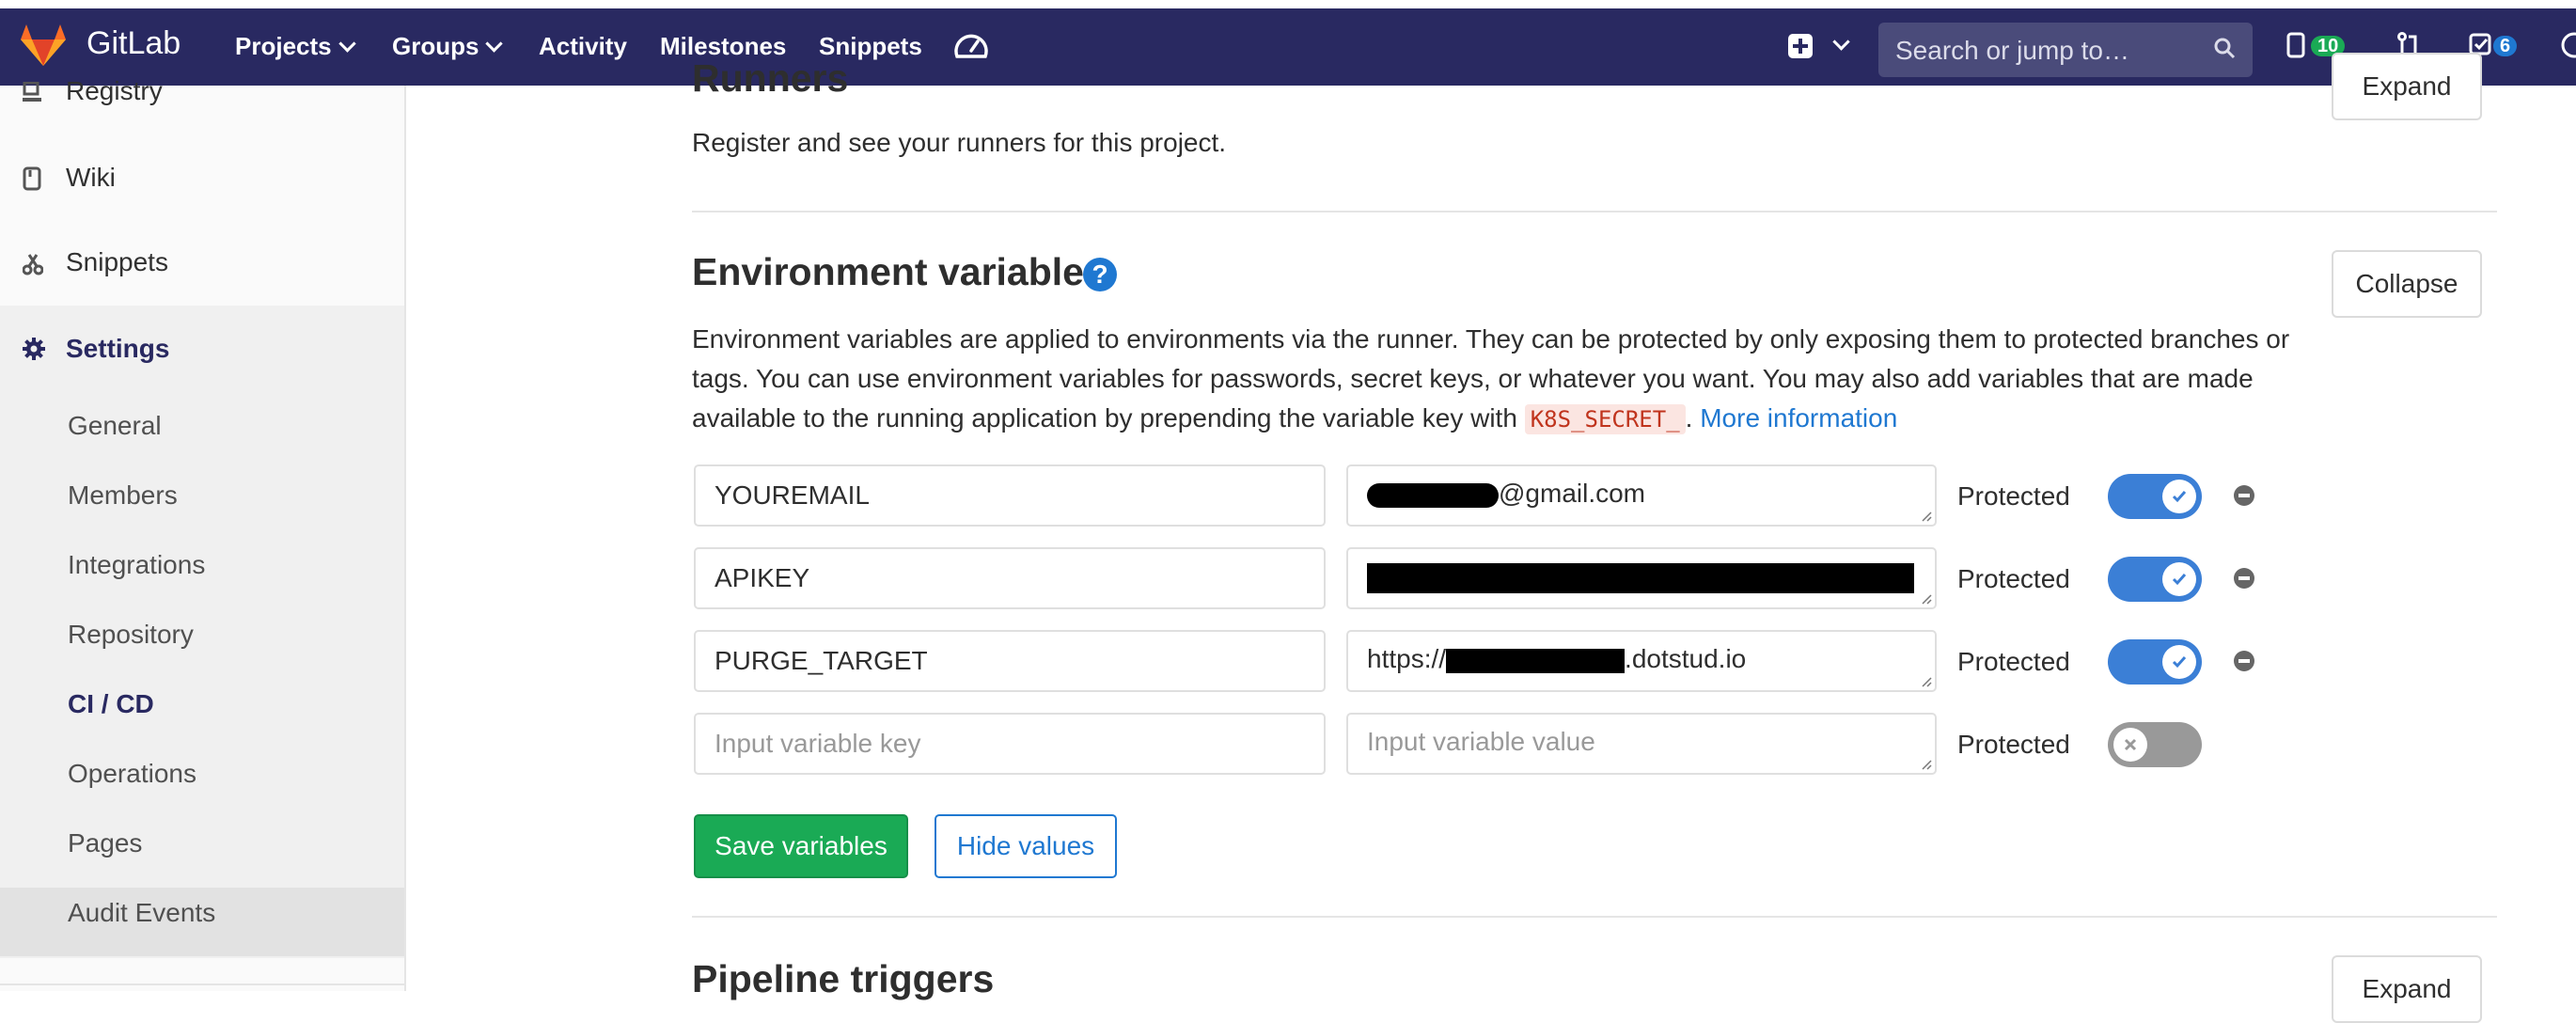  Describe the element at coordinates (111, 704) in the screenshot. I see `sidebar-subitem-ci-cd: CI / CD` at that location.